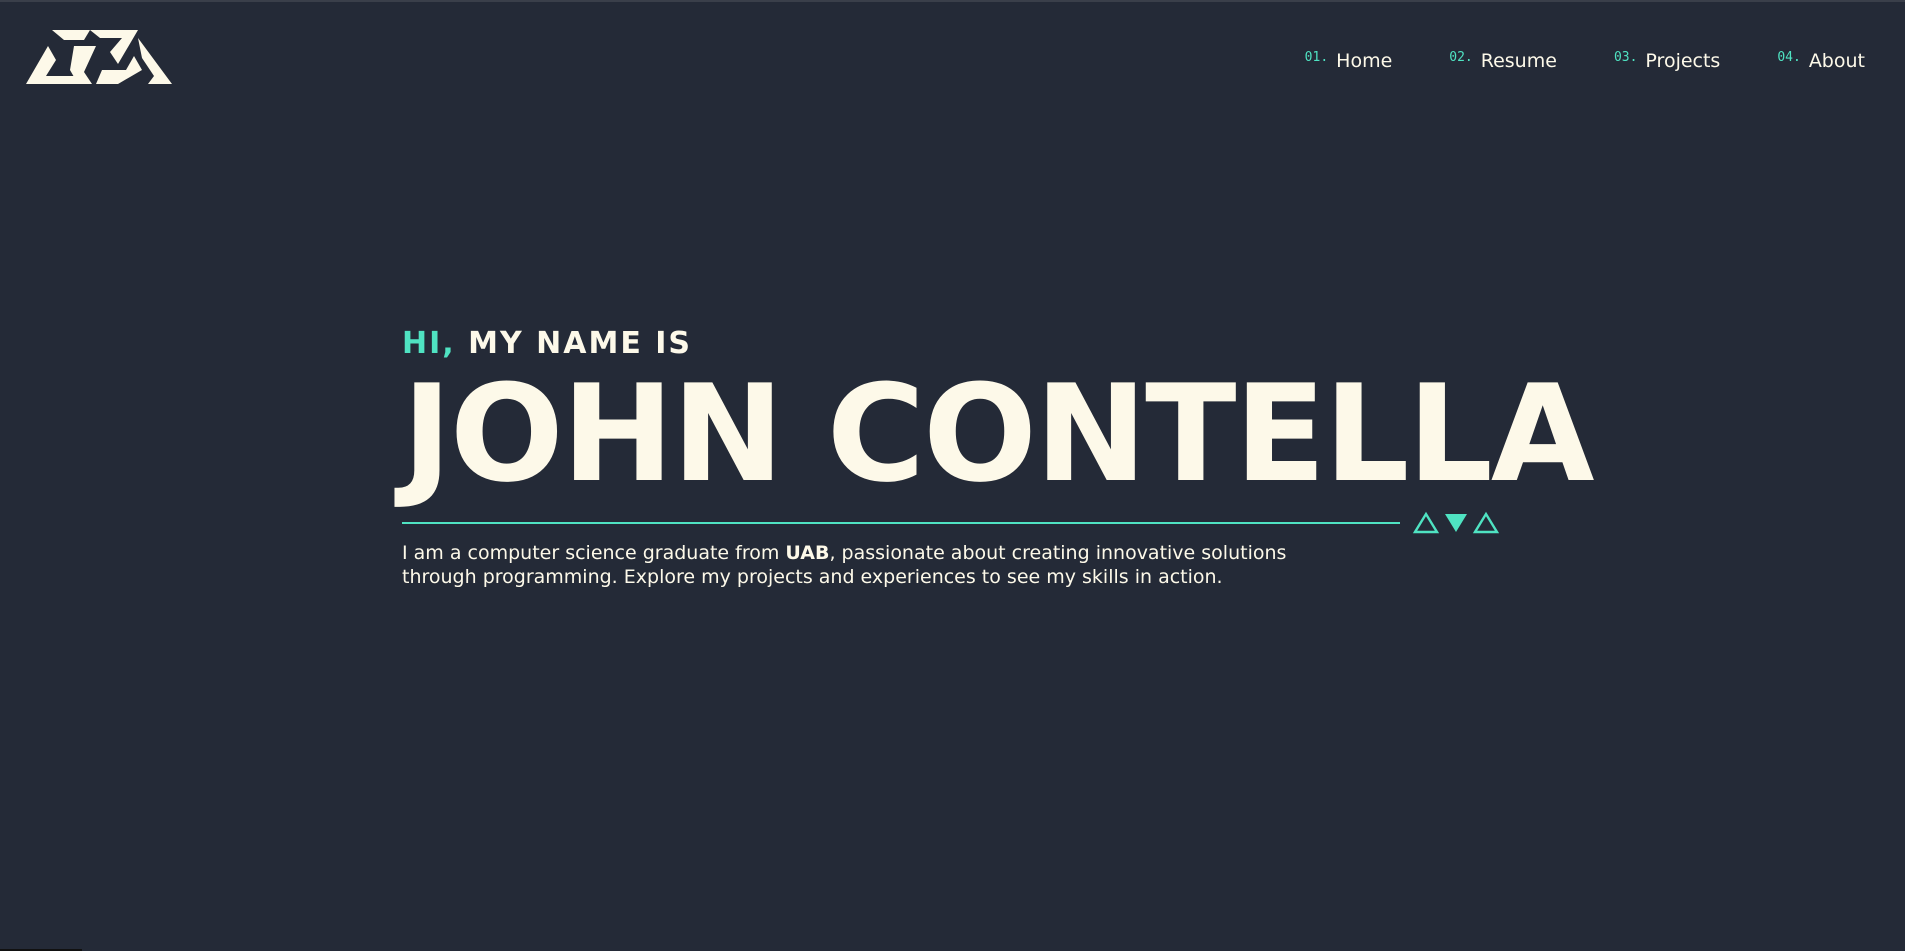 This screenshot has height=951, width=1905. I want to click on top-border, so click(952, 1).